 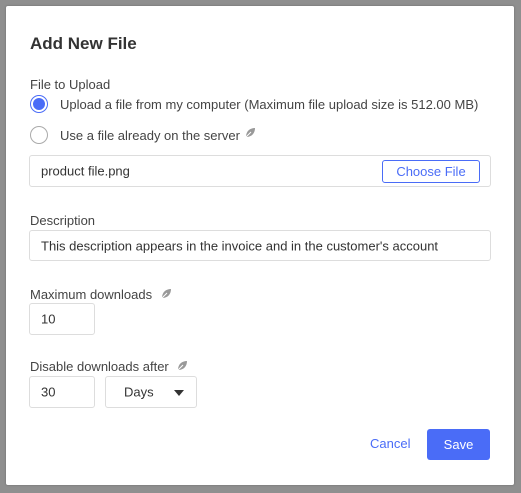 I want to click on disable-after-label-text: Disable downloads after, so click(x=99, y=366).